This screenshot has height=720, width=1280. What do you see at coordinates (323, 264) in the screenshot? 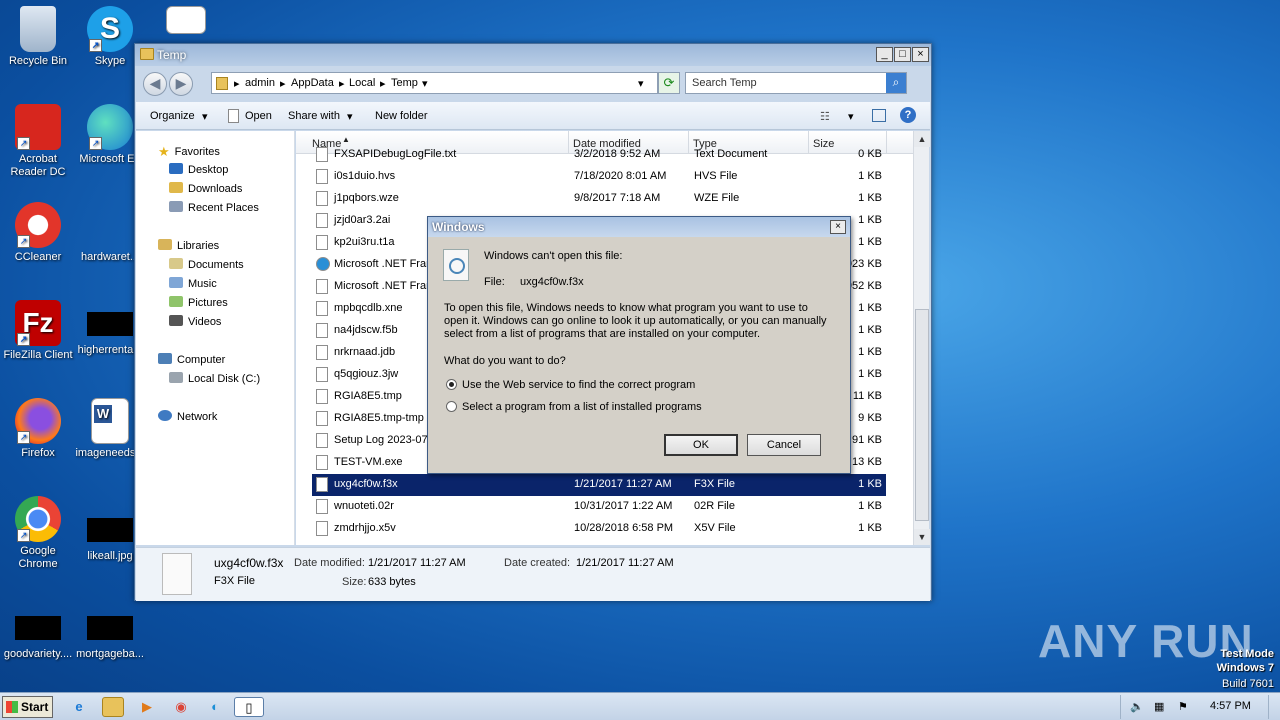
I see `edge-file-icon` at bounding box center [323, 264].